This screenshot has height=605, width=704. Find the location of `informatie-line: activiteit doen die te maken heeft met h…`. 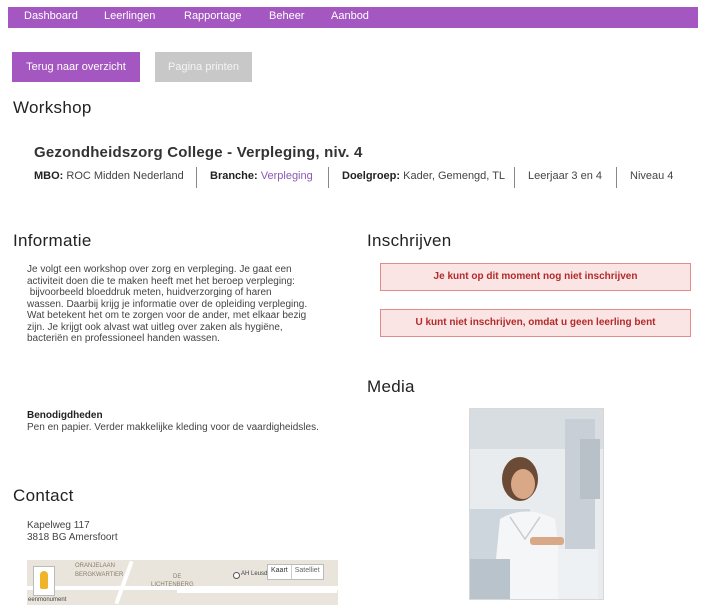

informatie-line: activiteit doen die te maken heeft met h… is located at coordinates (161, 281).